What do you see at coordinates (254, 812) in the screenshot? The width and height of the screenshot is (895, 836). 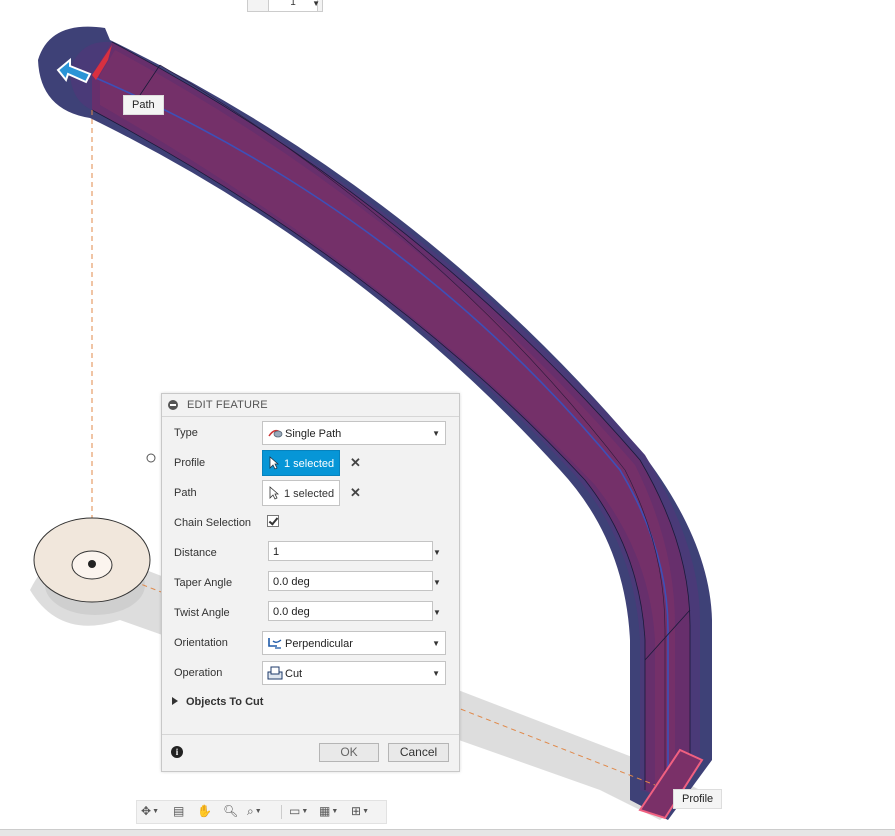 I see `fit-icon: ⌕▼` at bounding box center [254, 812].